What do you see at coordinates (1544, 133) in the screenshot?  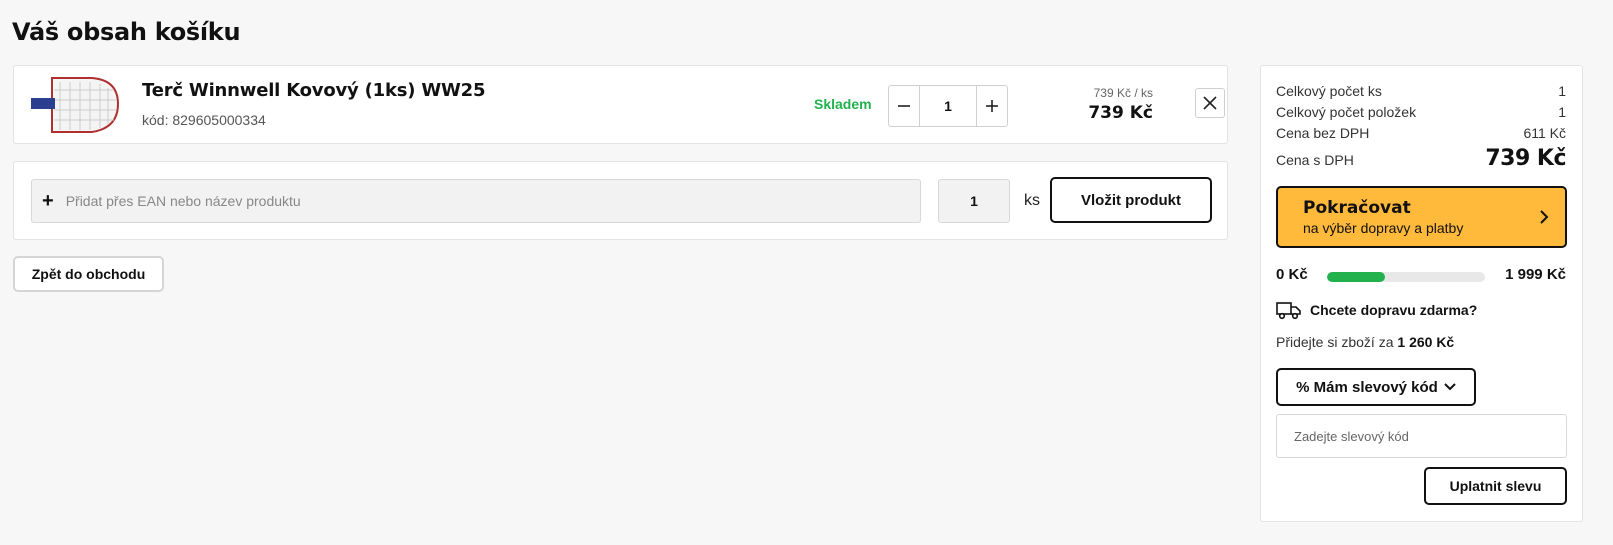 I see `summary-value: 611 Kč` at bounding box center [1544, 133].